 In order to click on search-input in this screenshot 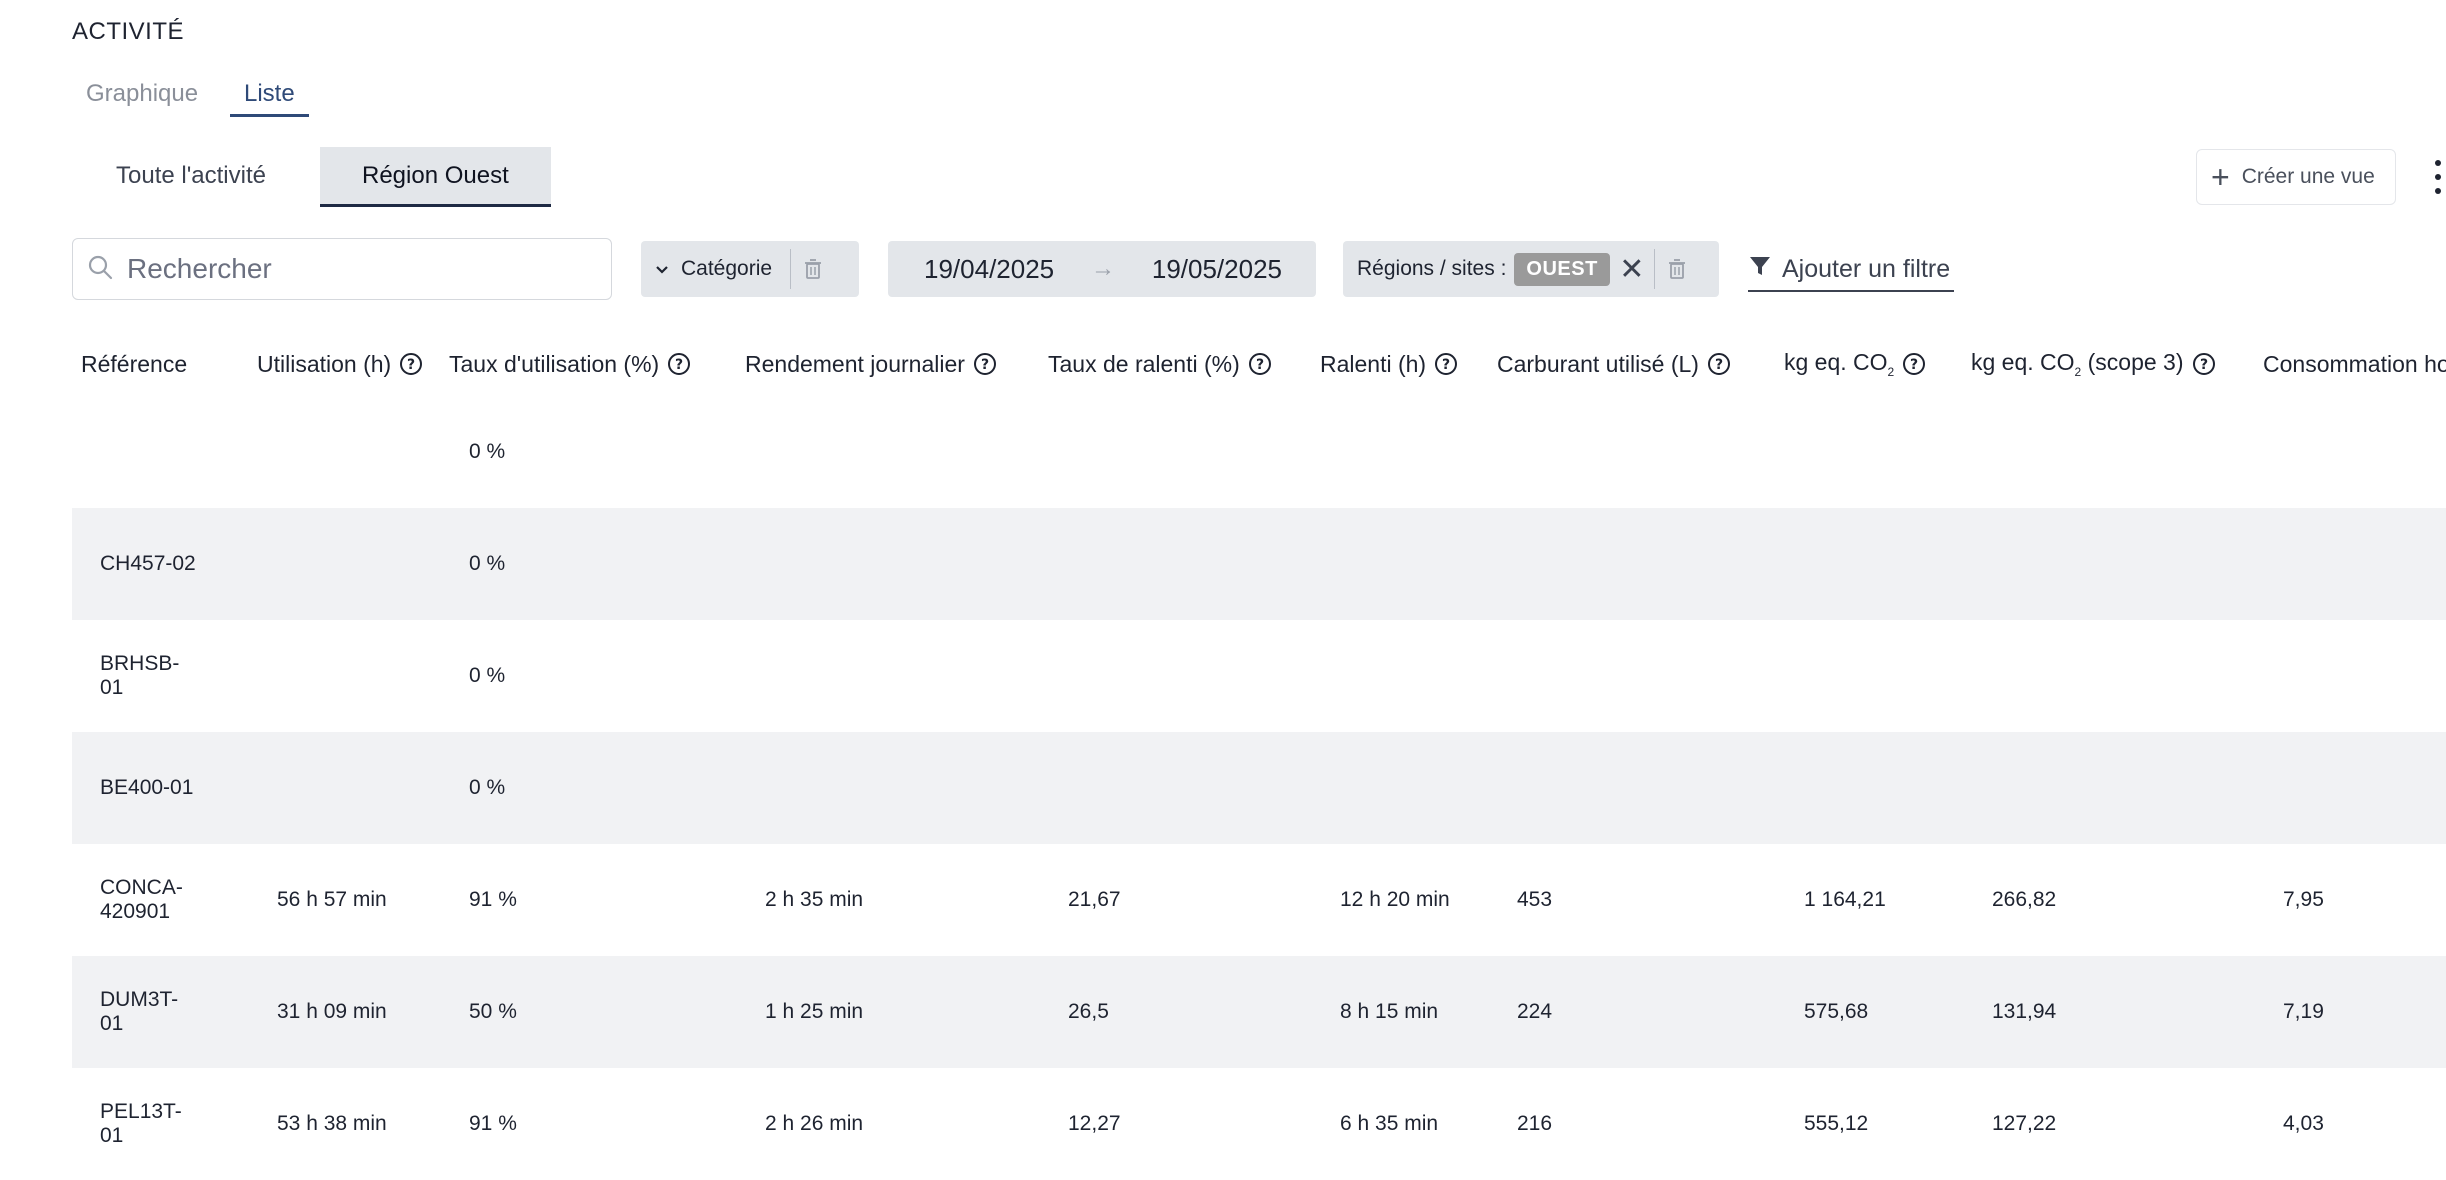, I will do `click(357, 269)`.